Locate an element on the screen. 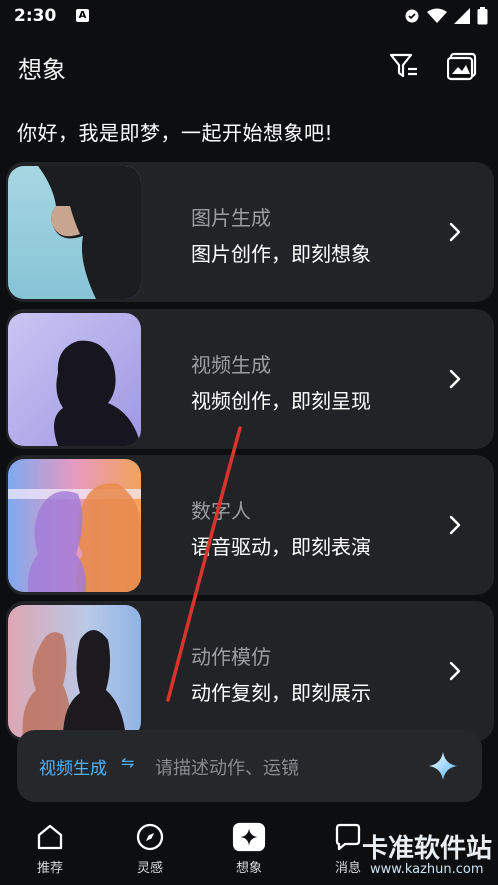 This screenshot has height=885, width=498. swap-icon: ⇋ is located at coordinates (127, 762).